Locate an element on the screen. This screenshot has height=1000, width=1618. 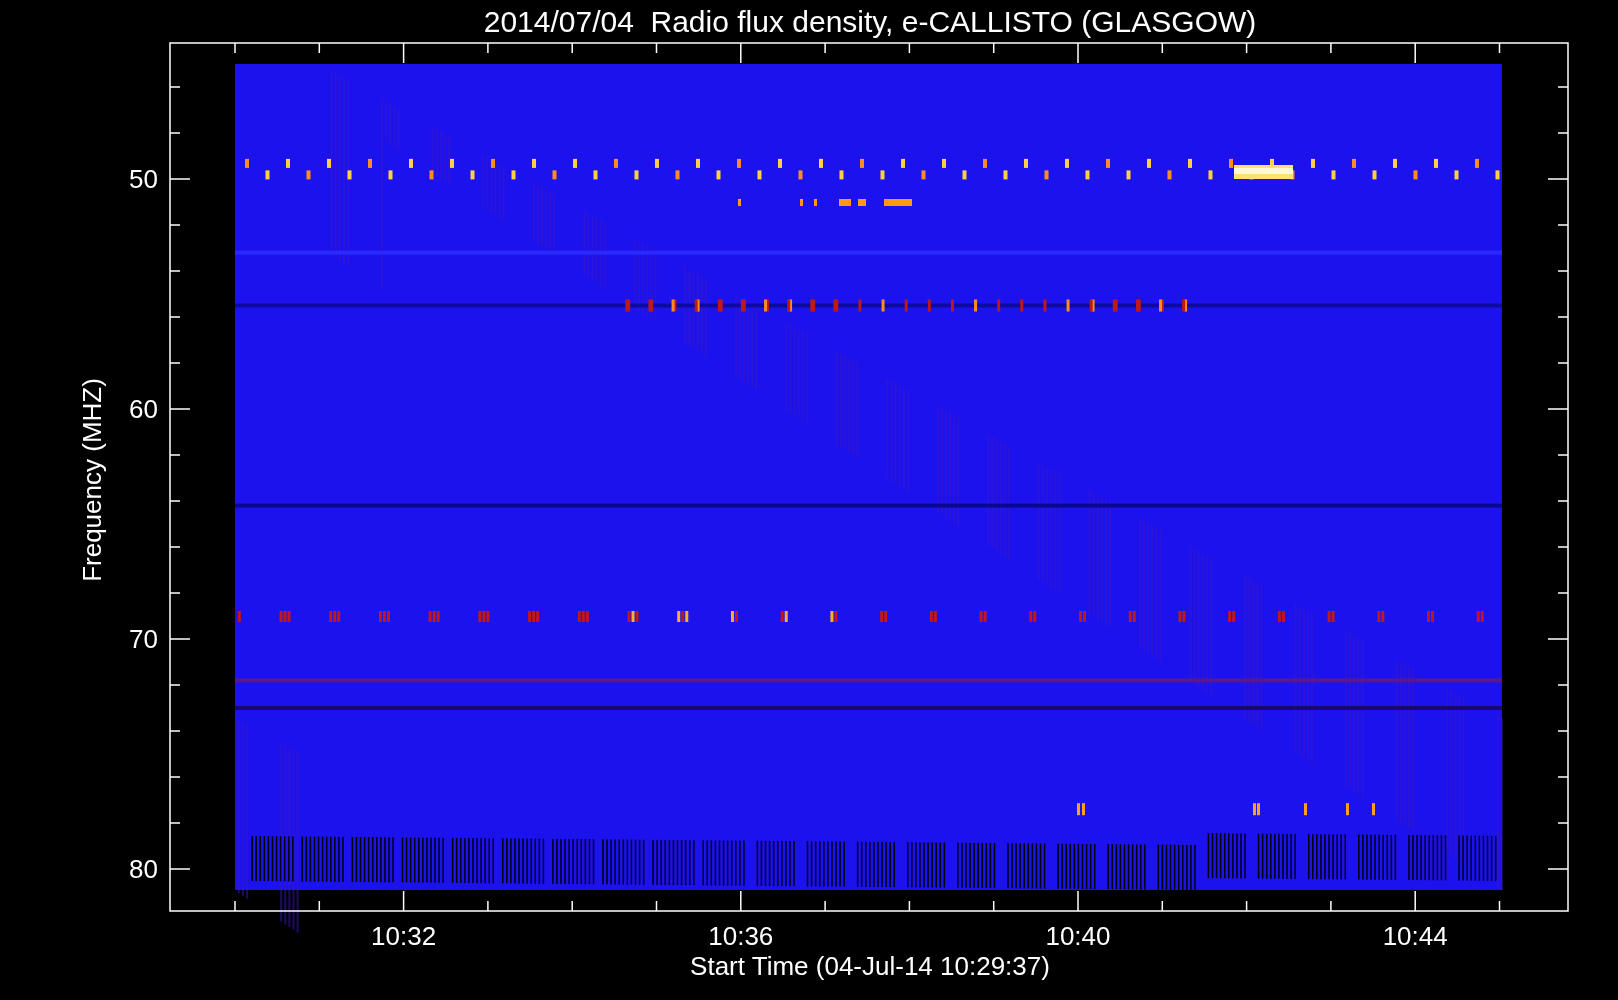
tick-label: 10:40 is located at coordinates (1078, 936).